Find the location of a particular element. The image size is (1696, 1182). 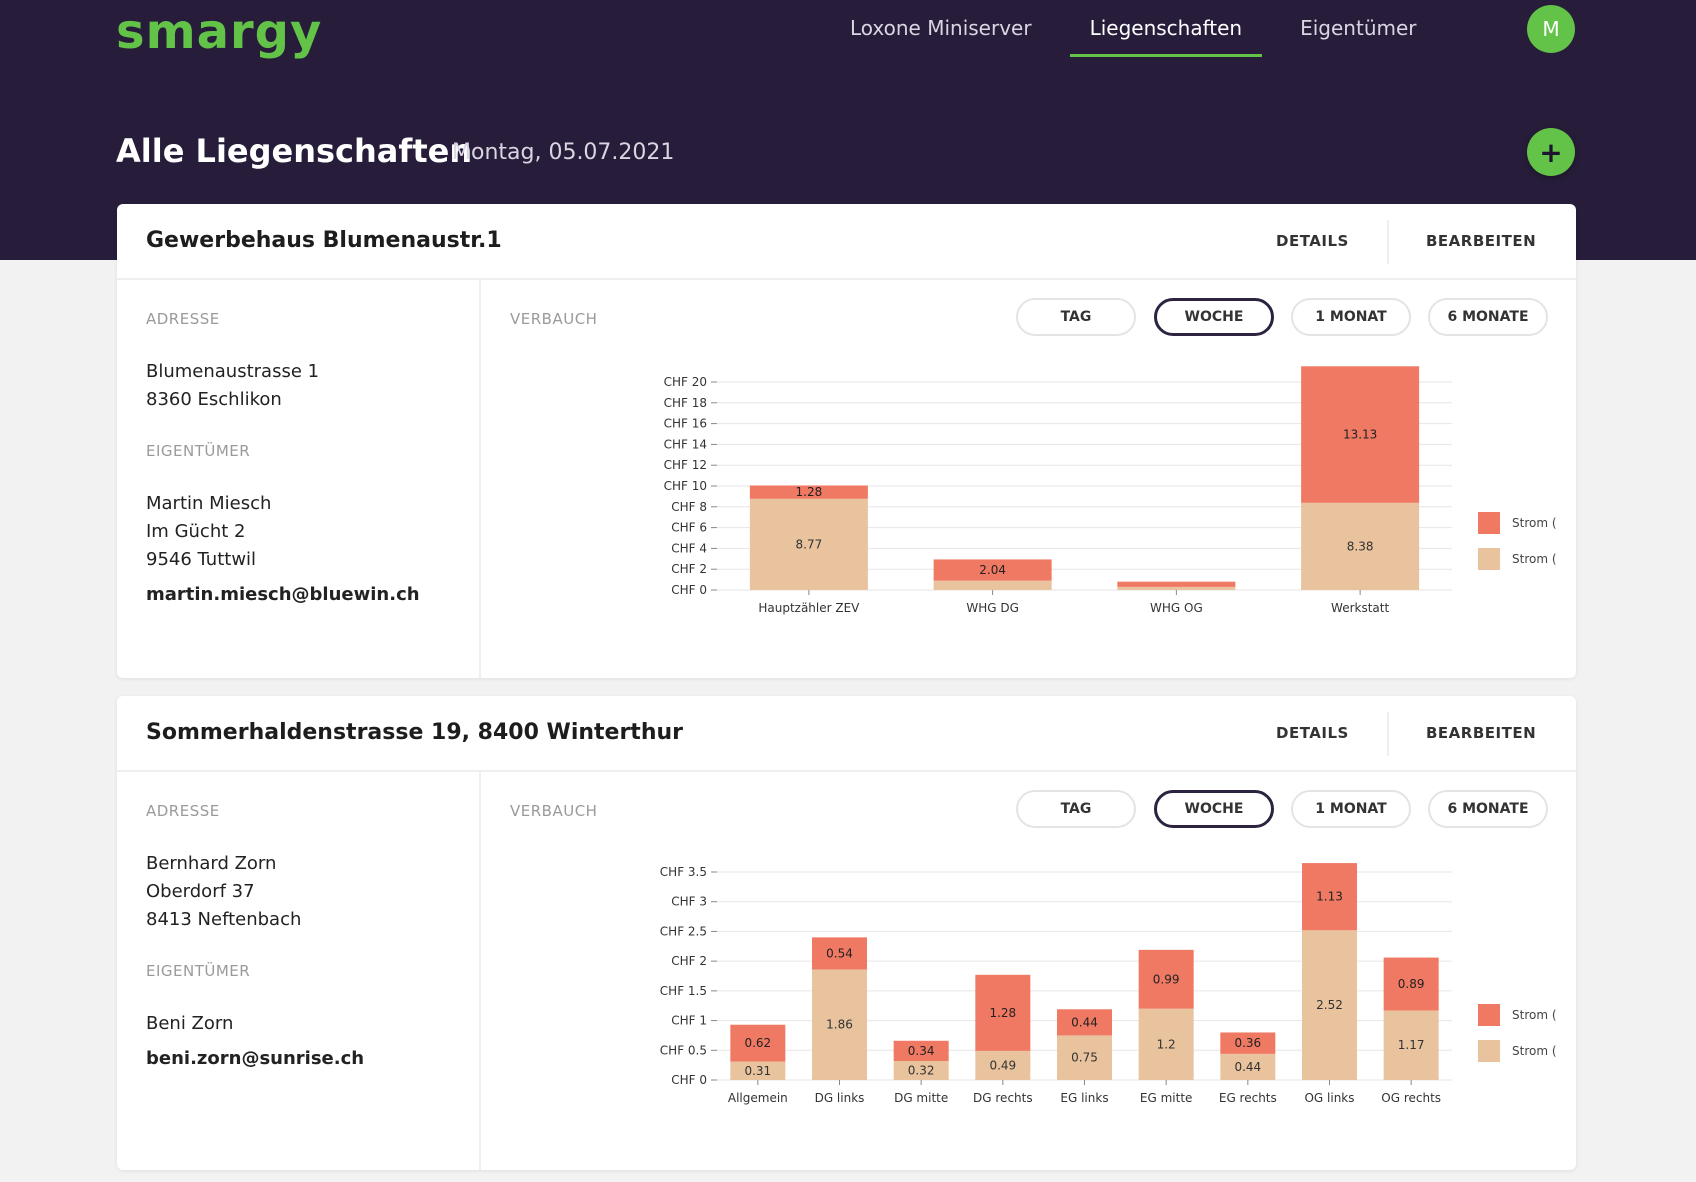

bar-strom-n is located at coordinates (1176, 584).